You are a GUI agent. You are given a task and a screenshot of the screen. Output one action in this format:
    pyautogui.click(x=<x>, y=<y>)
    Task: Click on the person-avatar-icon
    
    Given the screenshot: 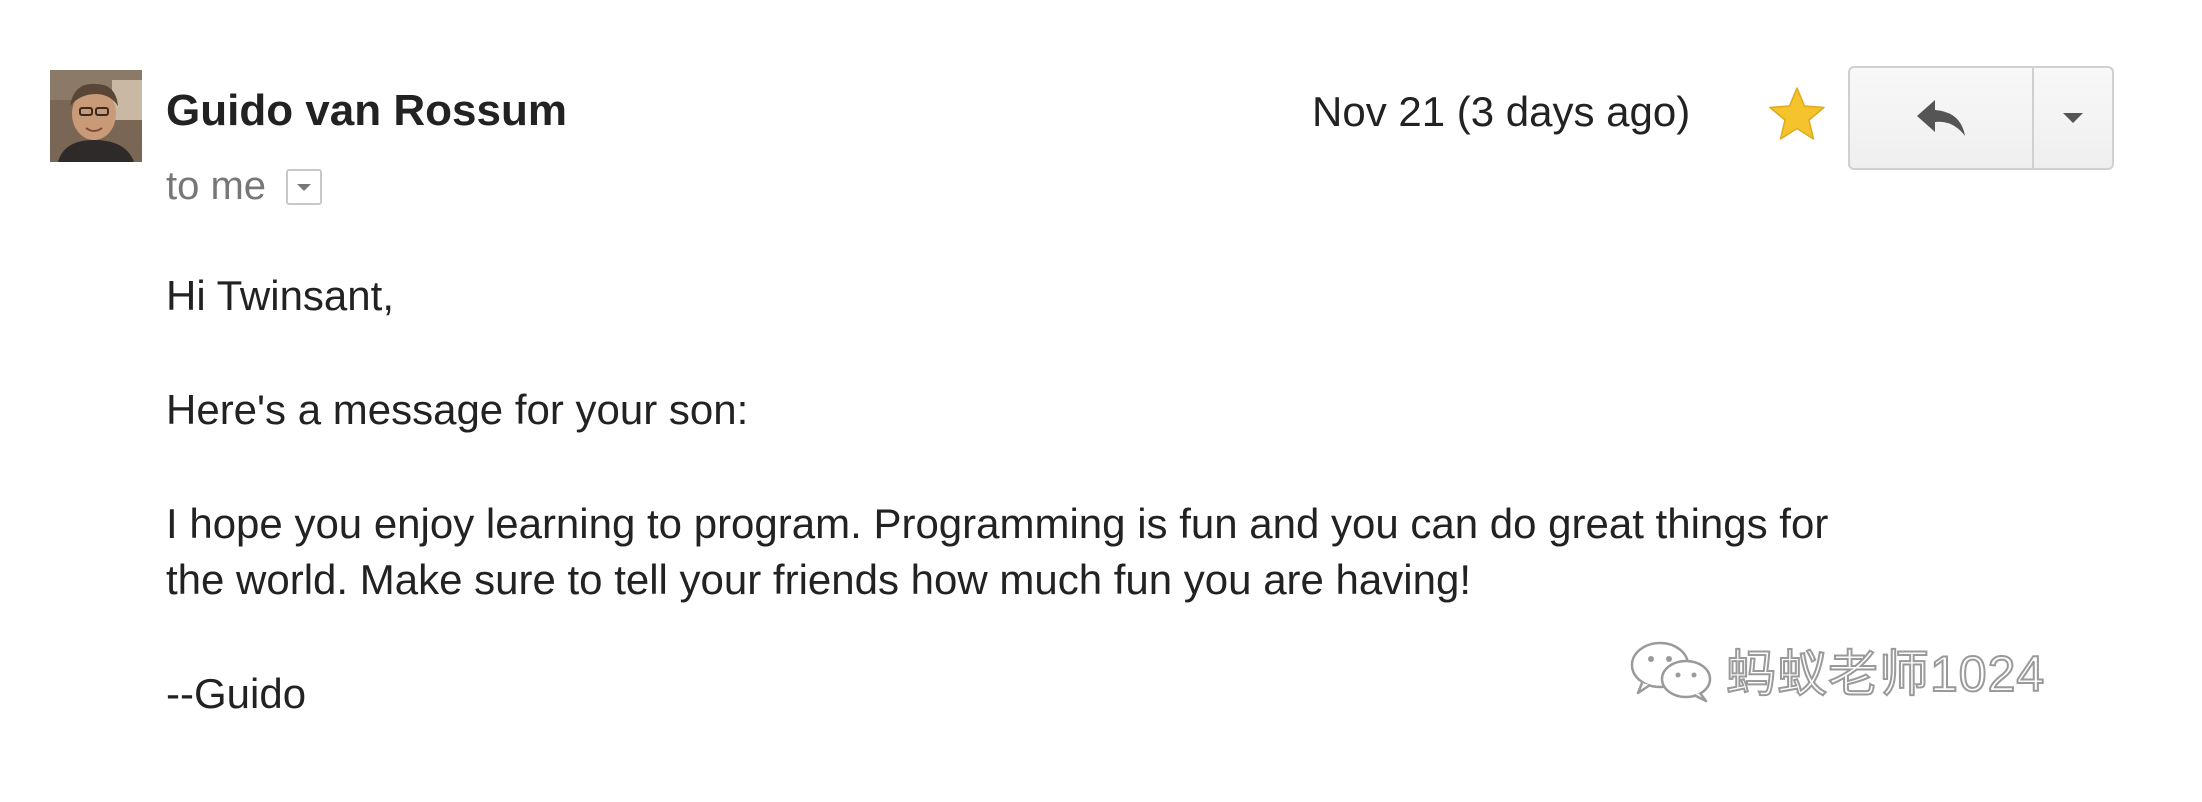 What is the action you would take?
    pyautogui.click(x=96, y=116)
    